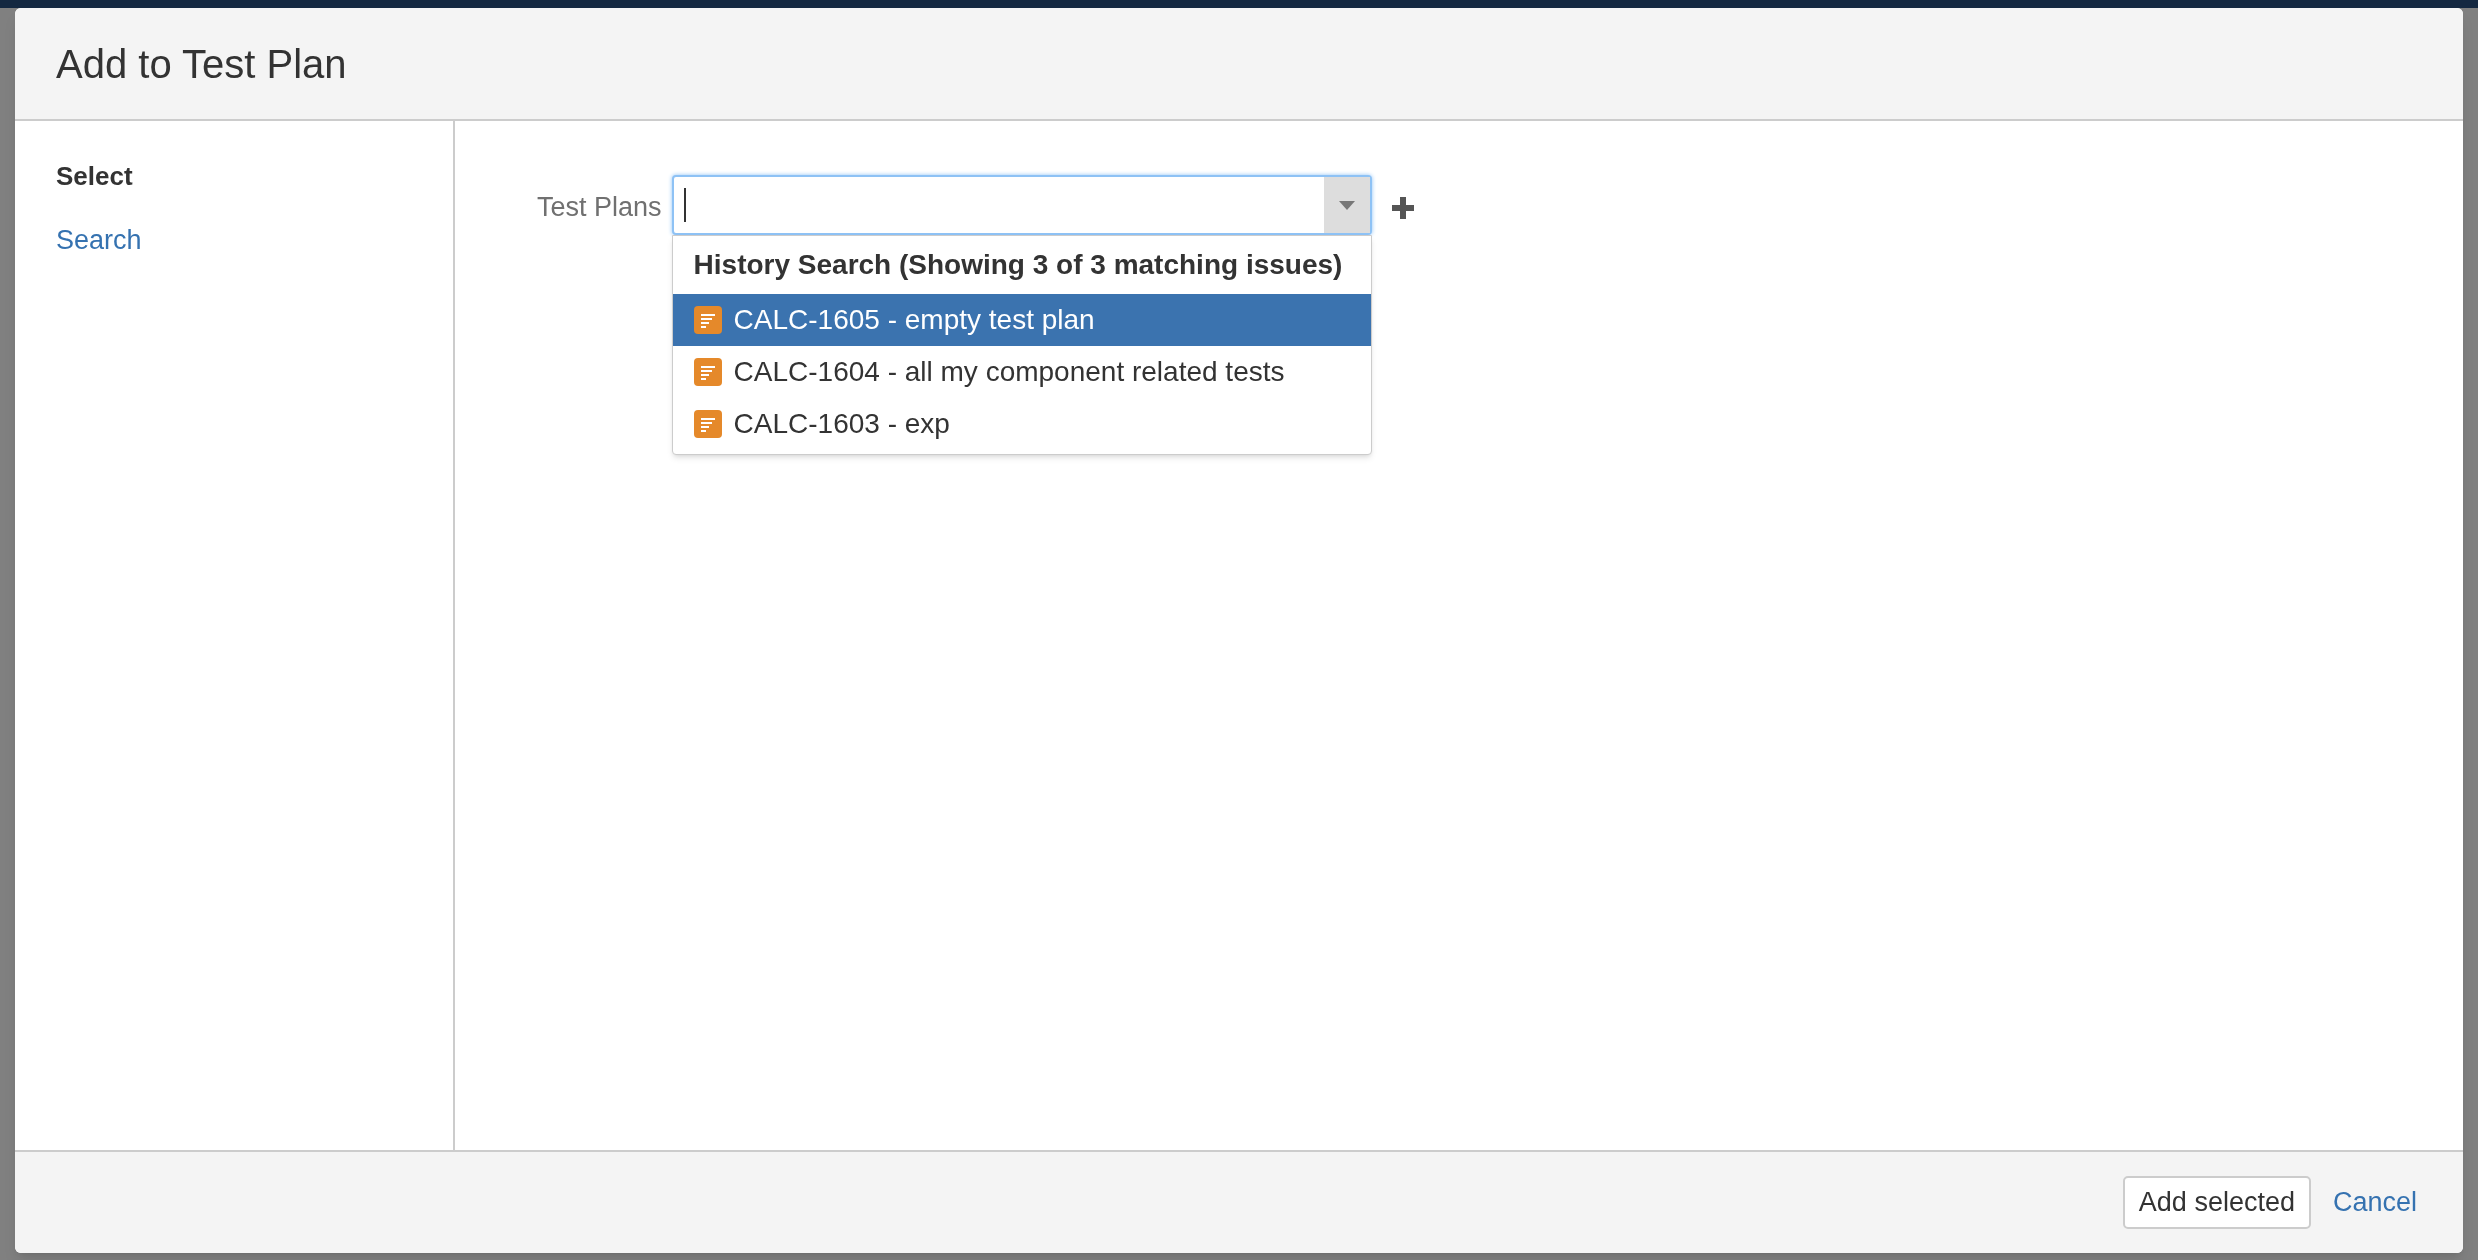 Image resolution: width=2478 pixels, height=1260 pixels. What do you see at coordinates (599, 207) in the screenshot?
I see `field-label: Test Plans` at bounding box center [599, 207].